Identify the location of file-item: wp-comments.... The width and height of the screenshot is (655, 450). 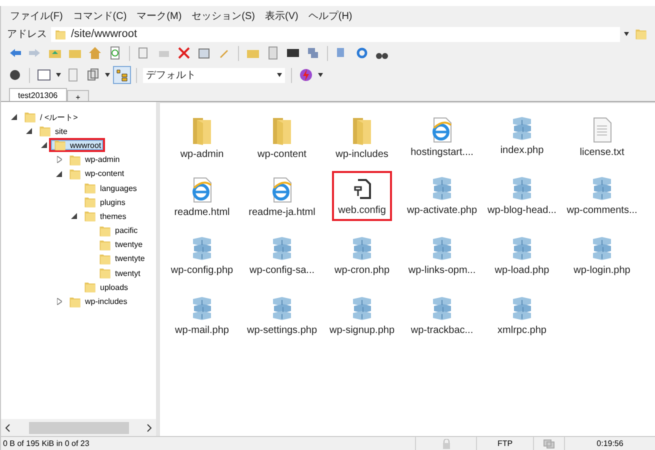
(602, 196).